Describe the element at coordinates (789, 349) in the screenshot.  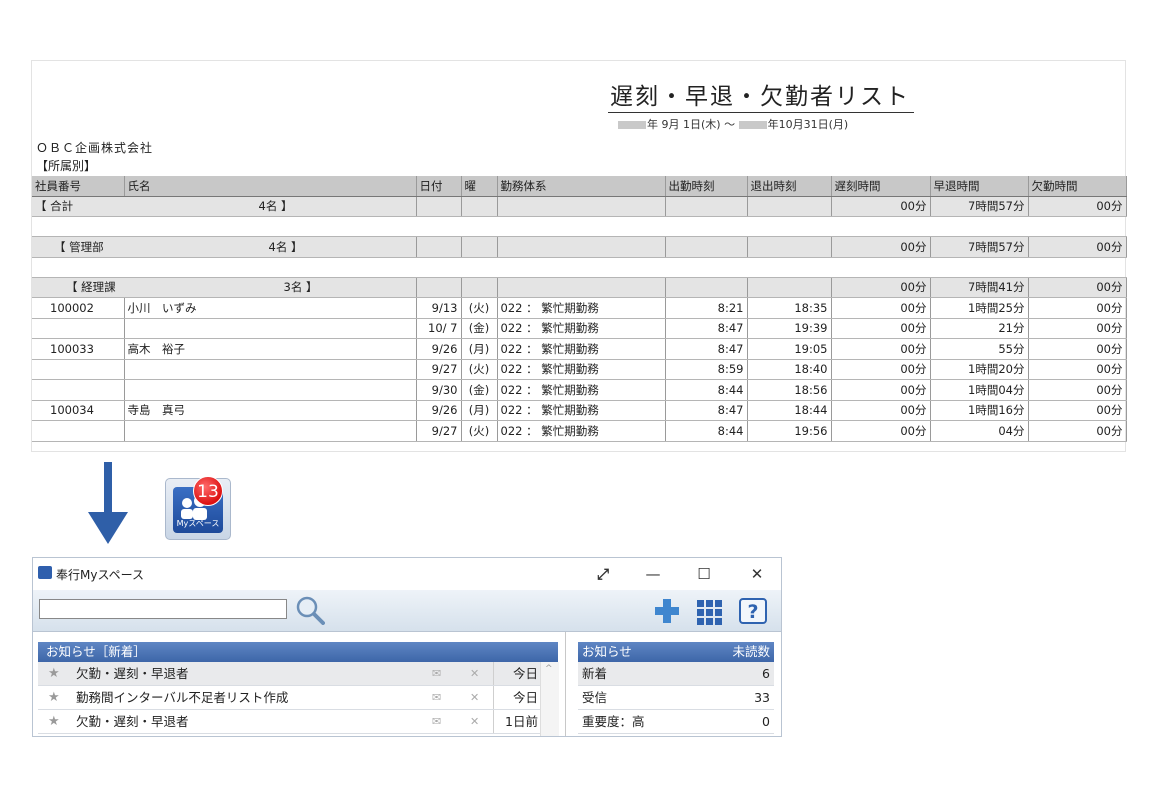
I see `cell-out: 19:05` at that location.